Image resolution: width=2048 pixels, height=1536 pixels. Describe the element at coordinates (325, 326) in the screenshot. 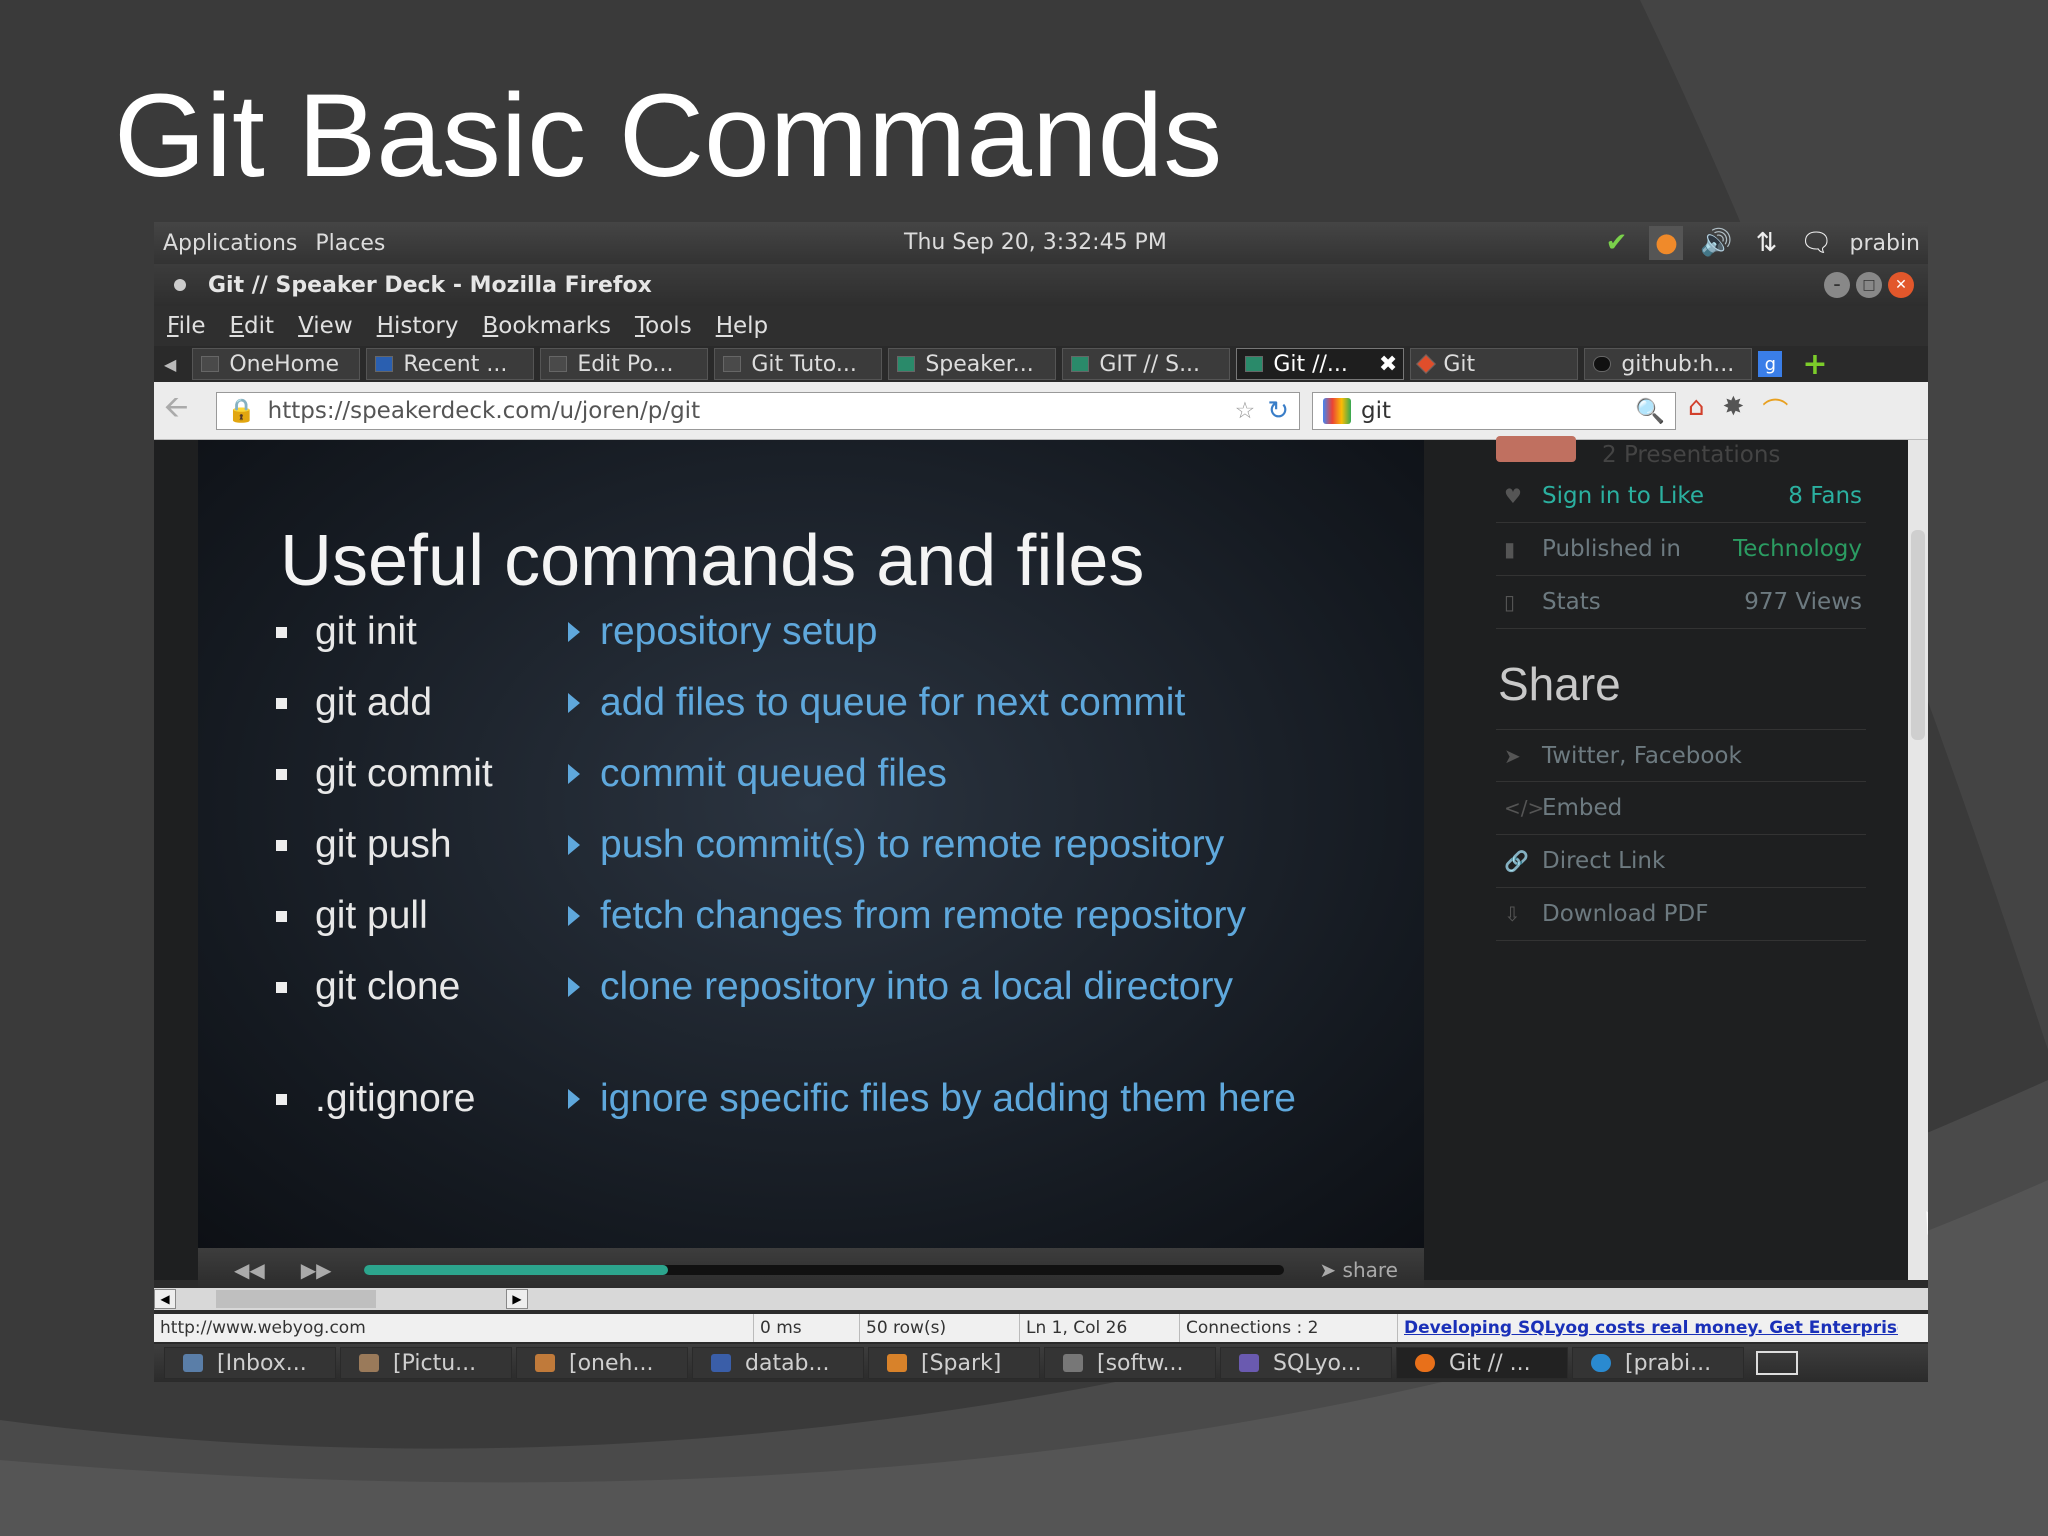

I see `menu-view: View` at that location.